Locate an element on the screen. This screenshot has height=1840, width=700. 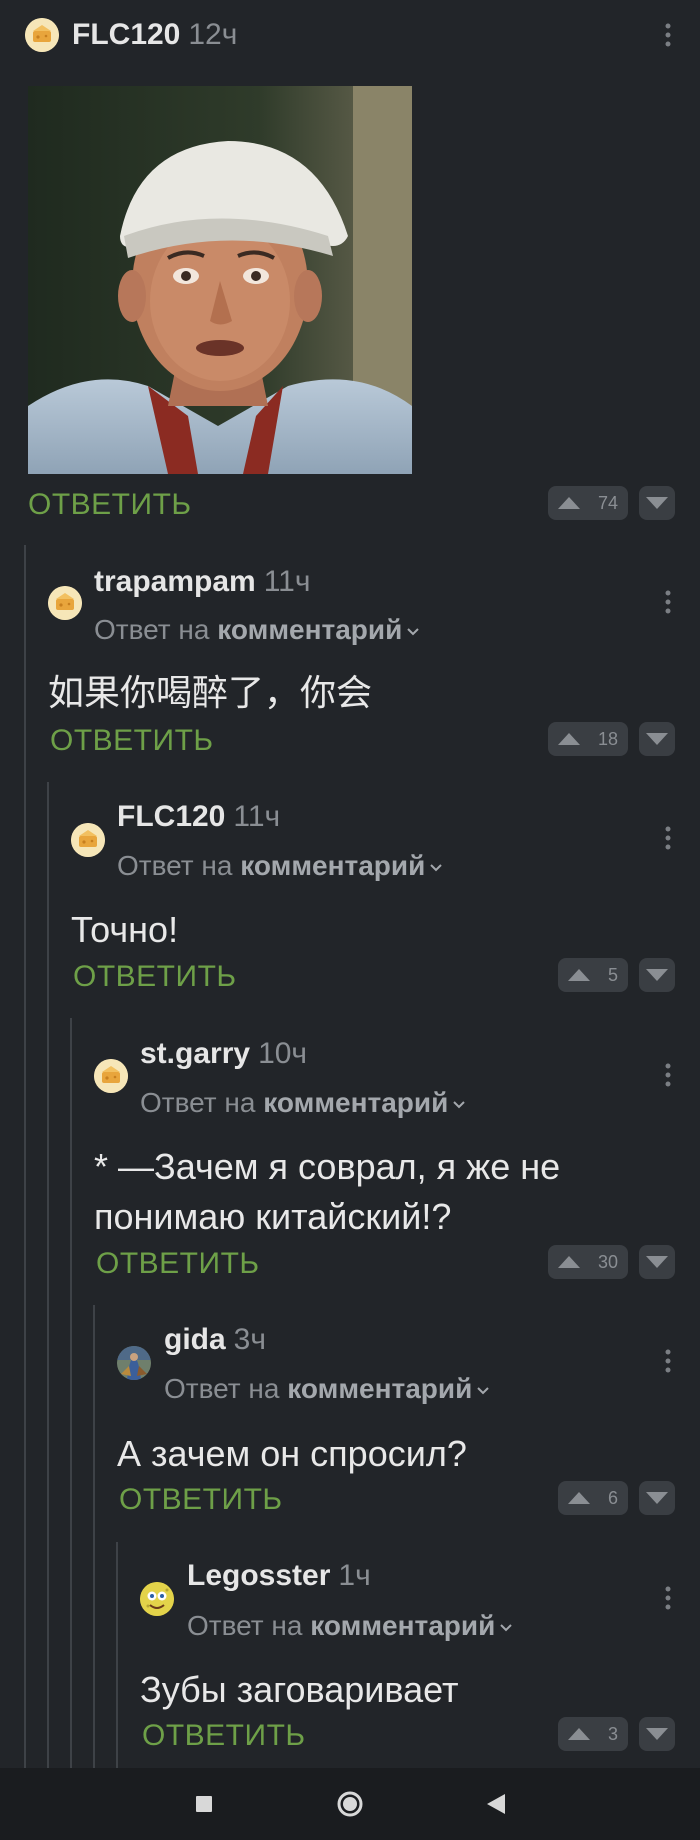
painting-avatar-icon is located at coordinates (134, 1363).